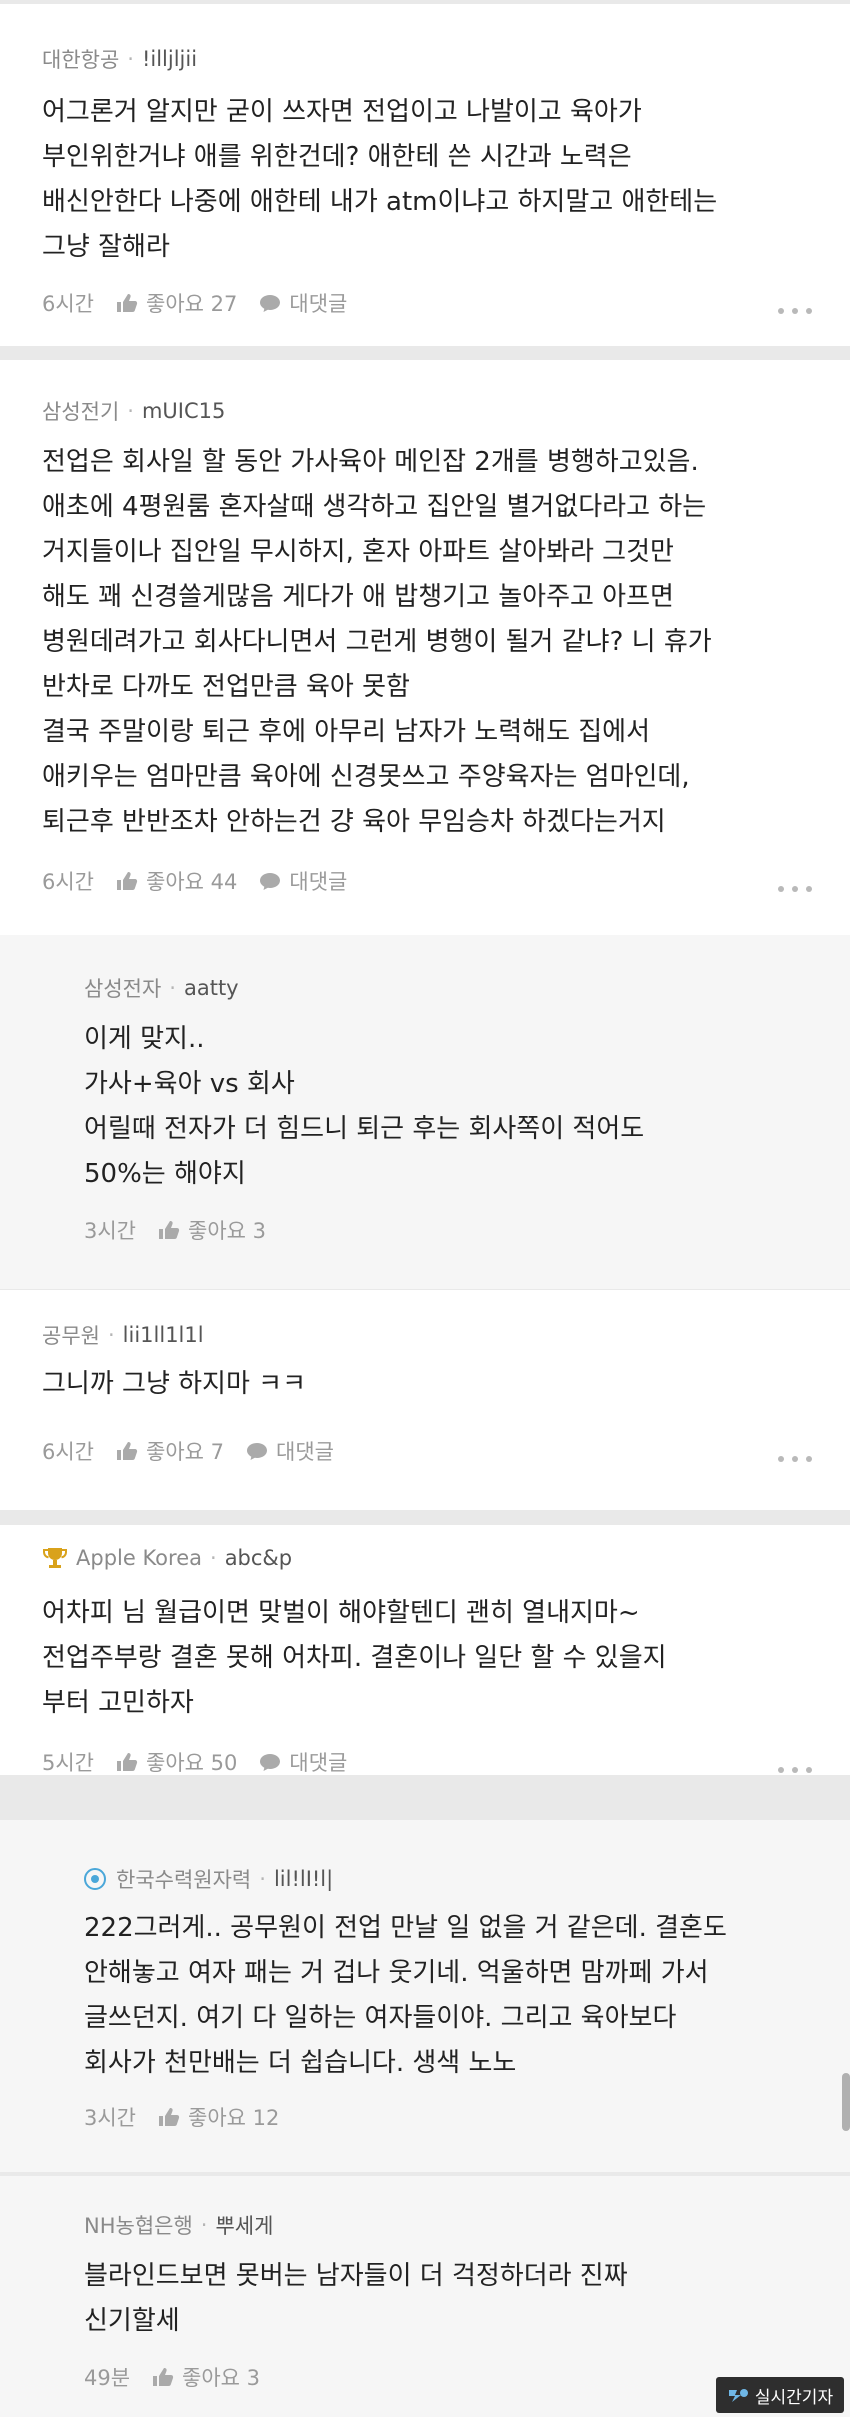  I want to click on comment-meta: 한국수력원자력 · lil!lI!l|, so click(208, 1879).